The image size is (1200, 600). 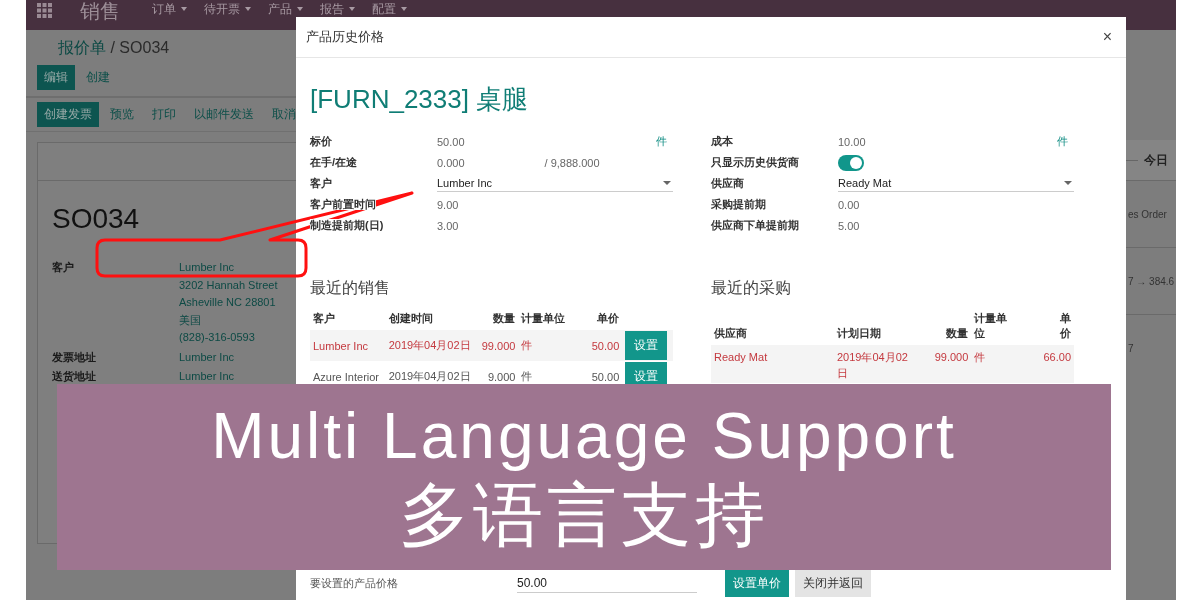 What do you see at coordinates (451, 162) in the screenshot?
I see `field-value: 0.000` at bounding box center [451, 162].